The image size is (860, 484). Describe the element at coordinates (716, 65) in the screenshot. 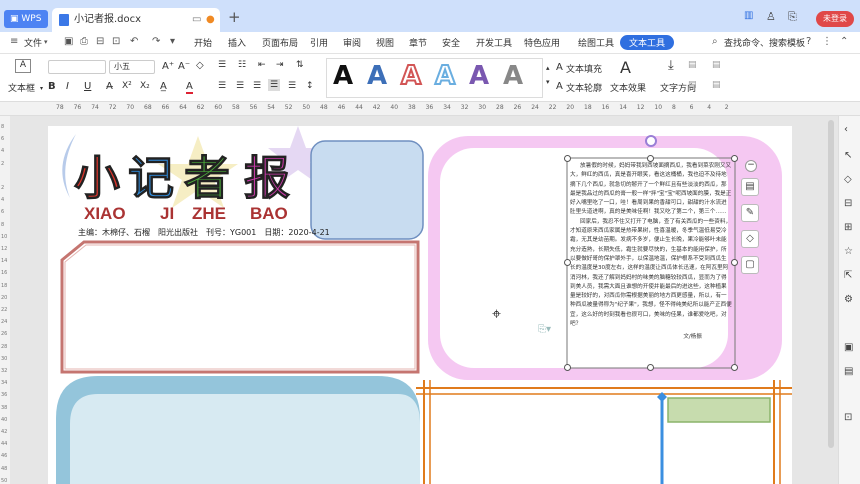

I see `align-text-middle-icon: ▤` at that location.